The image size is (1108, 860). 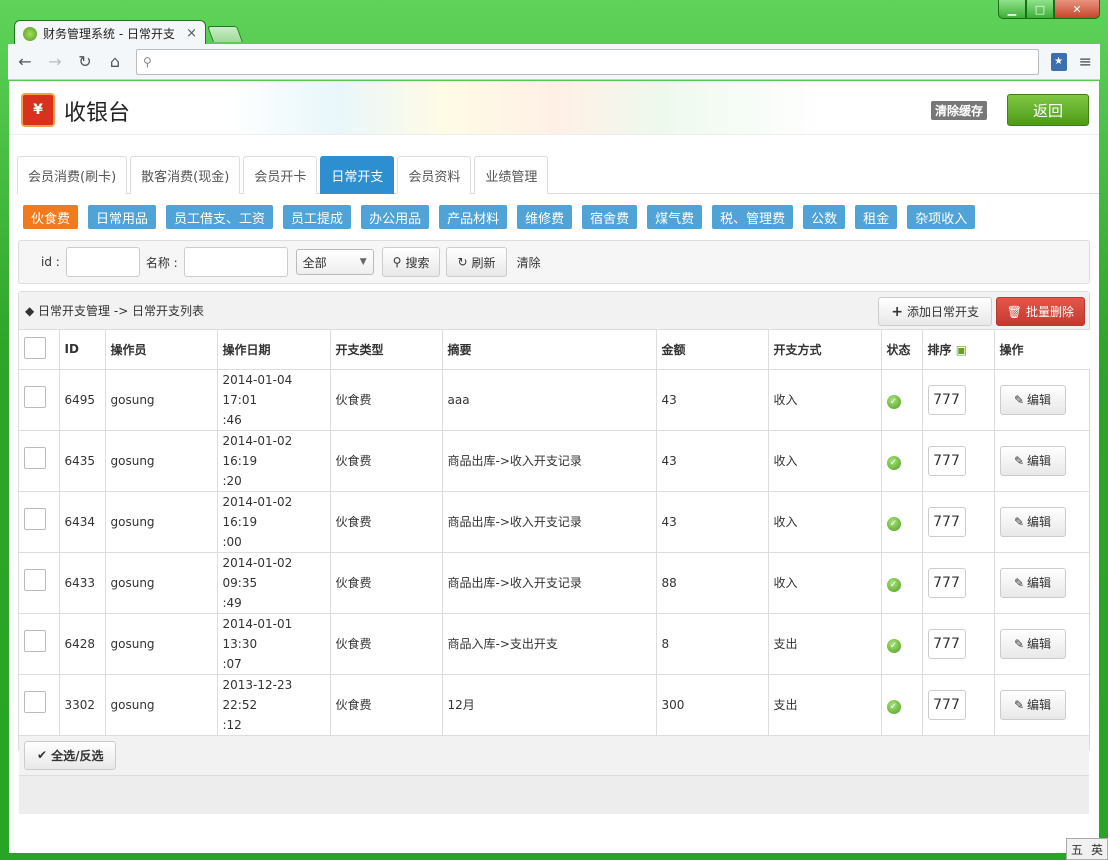 I want to click on cell-action: ✎ 编辑, so click(x=1042, y=522).